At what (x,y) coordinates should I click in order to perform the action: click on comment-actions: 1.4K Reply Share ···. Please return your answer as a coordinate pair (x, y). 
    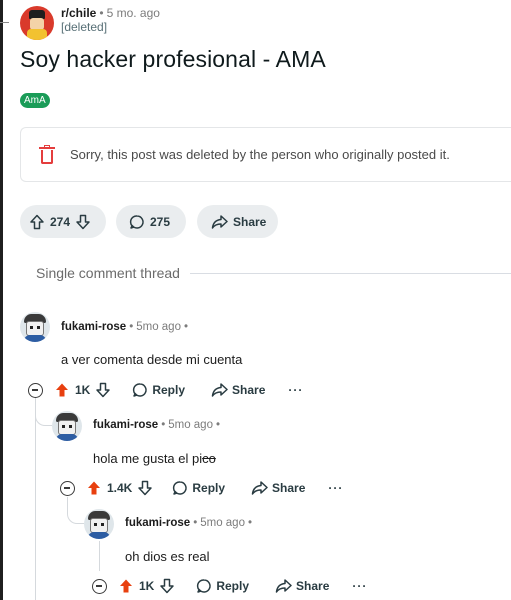
    Looking at the image, I should click on (201, 488).